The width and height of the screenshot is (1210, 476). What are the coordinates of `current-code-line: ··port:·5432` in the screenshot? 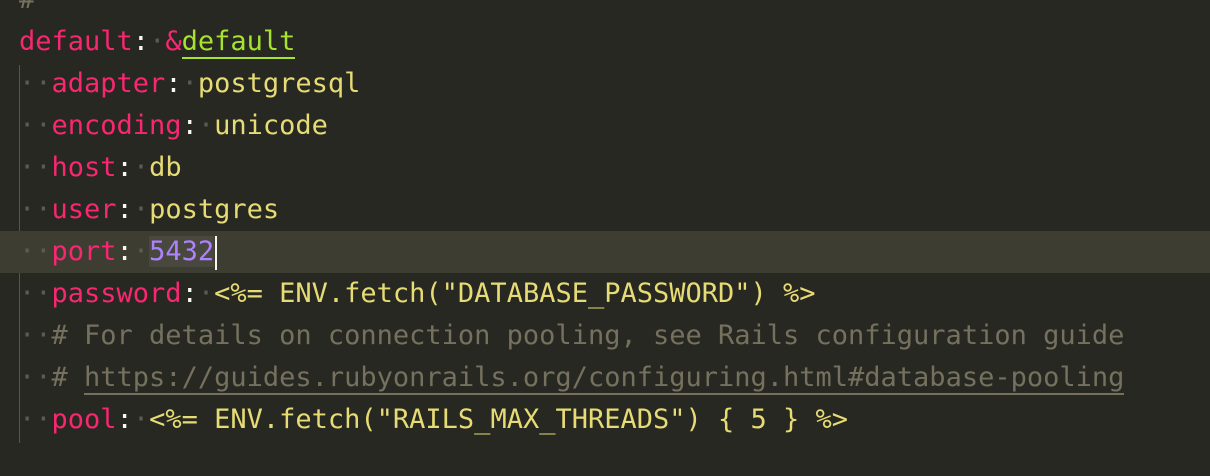 It's located at (605, 252).